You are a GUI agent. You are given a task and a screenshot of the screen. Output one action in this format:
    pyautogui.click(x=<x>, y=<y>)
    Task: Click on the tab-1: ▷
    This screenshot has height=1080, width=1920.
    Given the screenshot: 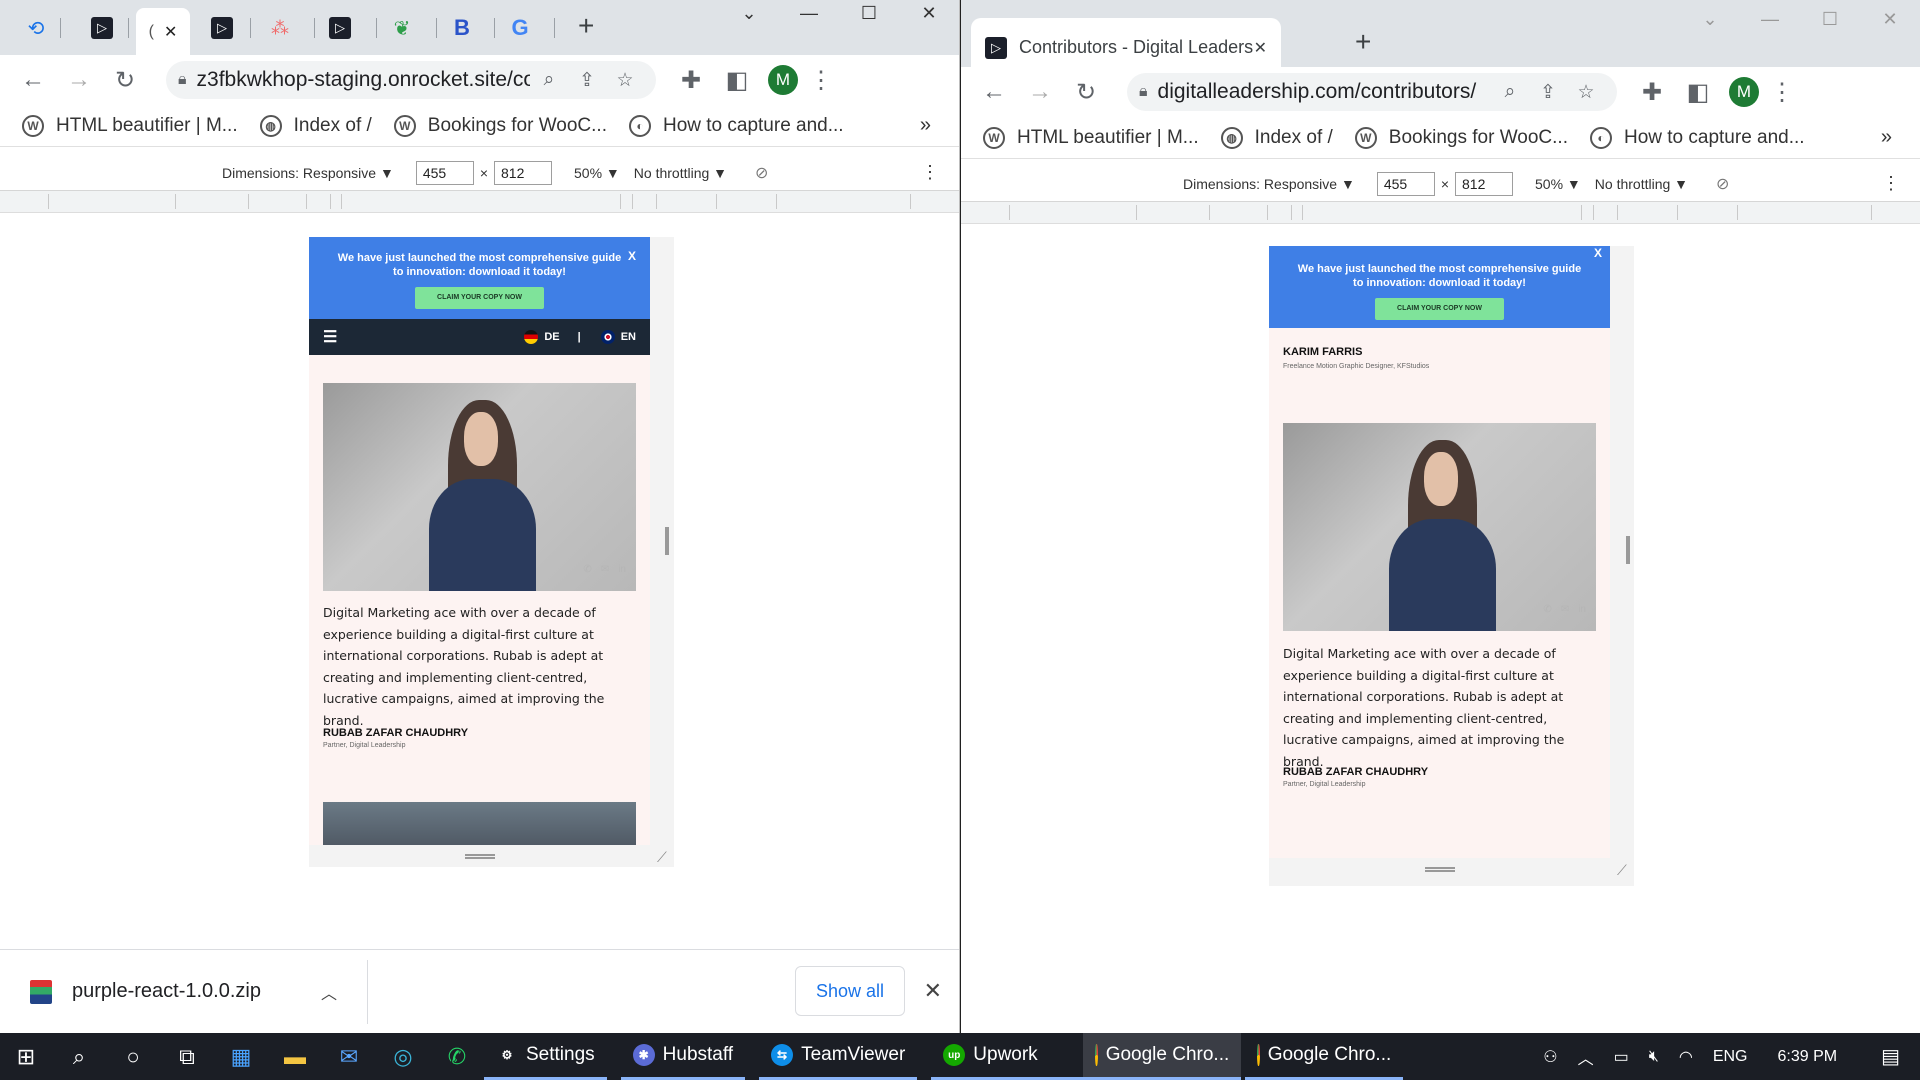 What is the action you would take?
    pyautogui.click(x=102, y=28)
    